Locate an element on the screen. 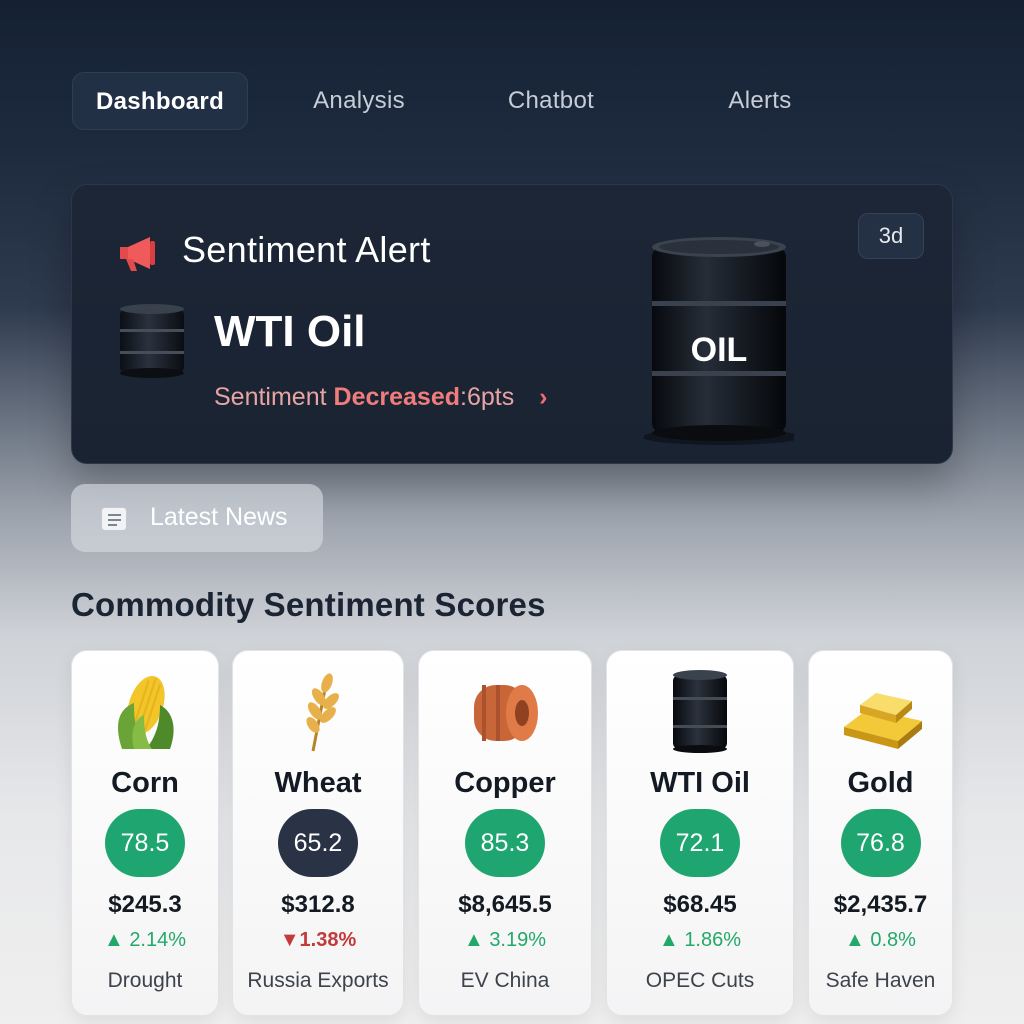  sentiment-change-link: Sentiment Decreased:6pts › is located at coordinates (380, 397).